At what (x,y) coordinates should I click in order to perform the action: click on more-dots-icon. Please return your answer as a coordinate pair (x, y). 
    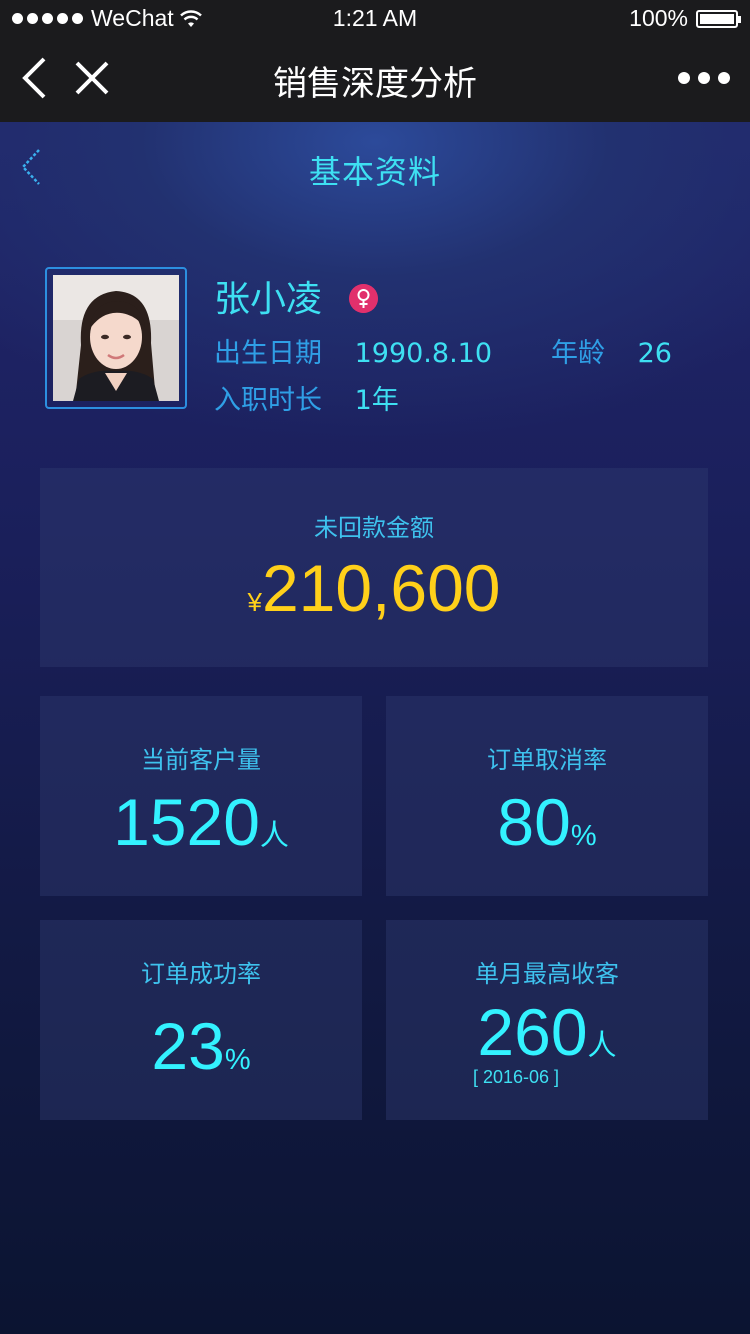
    Looking at the image, I should click on (704, 78).